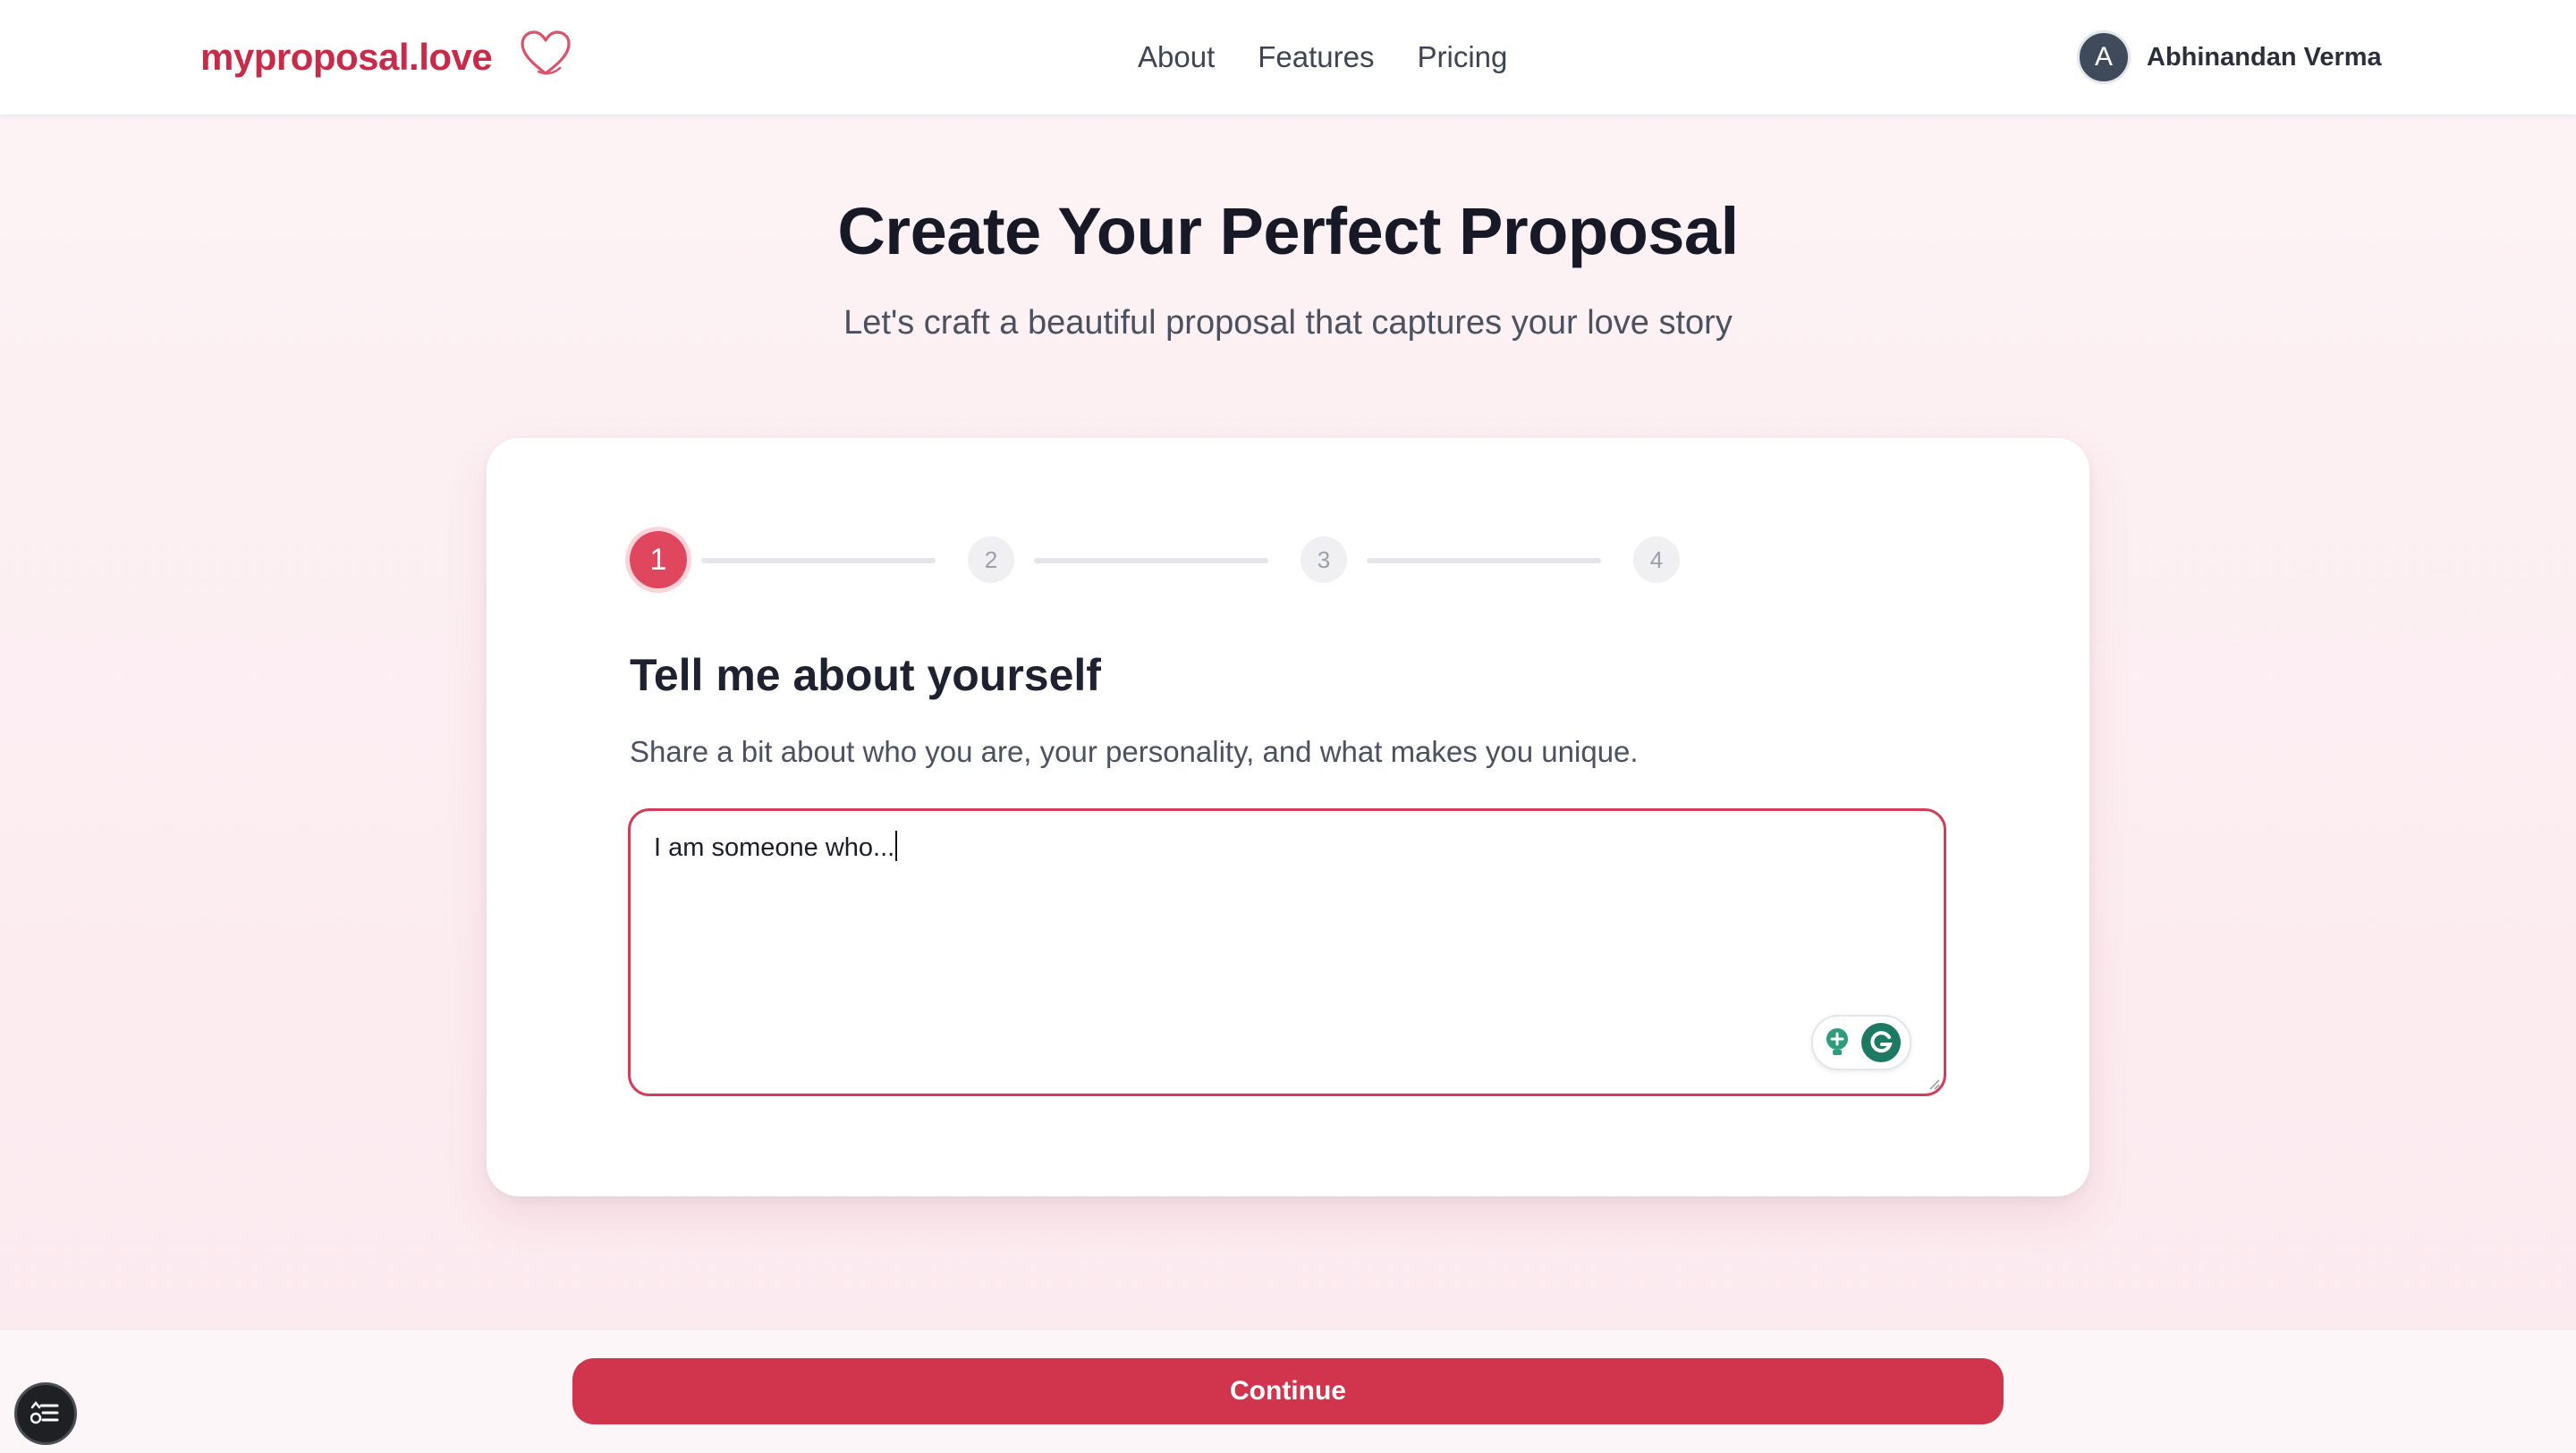 This screenshot has width=2576, height=1453. I want to click on avatar: A, so click(2104, 57).